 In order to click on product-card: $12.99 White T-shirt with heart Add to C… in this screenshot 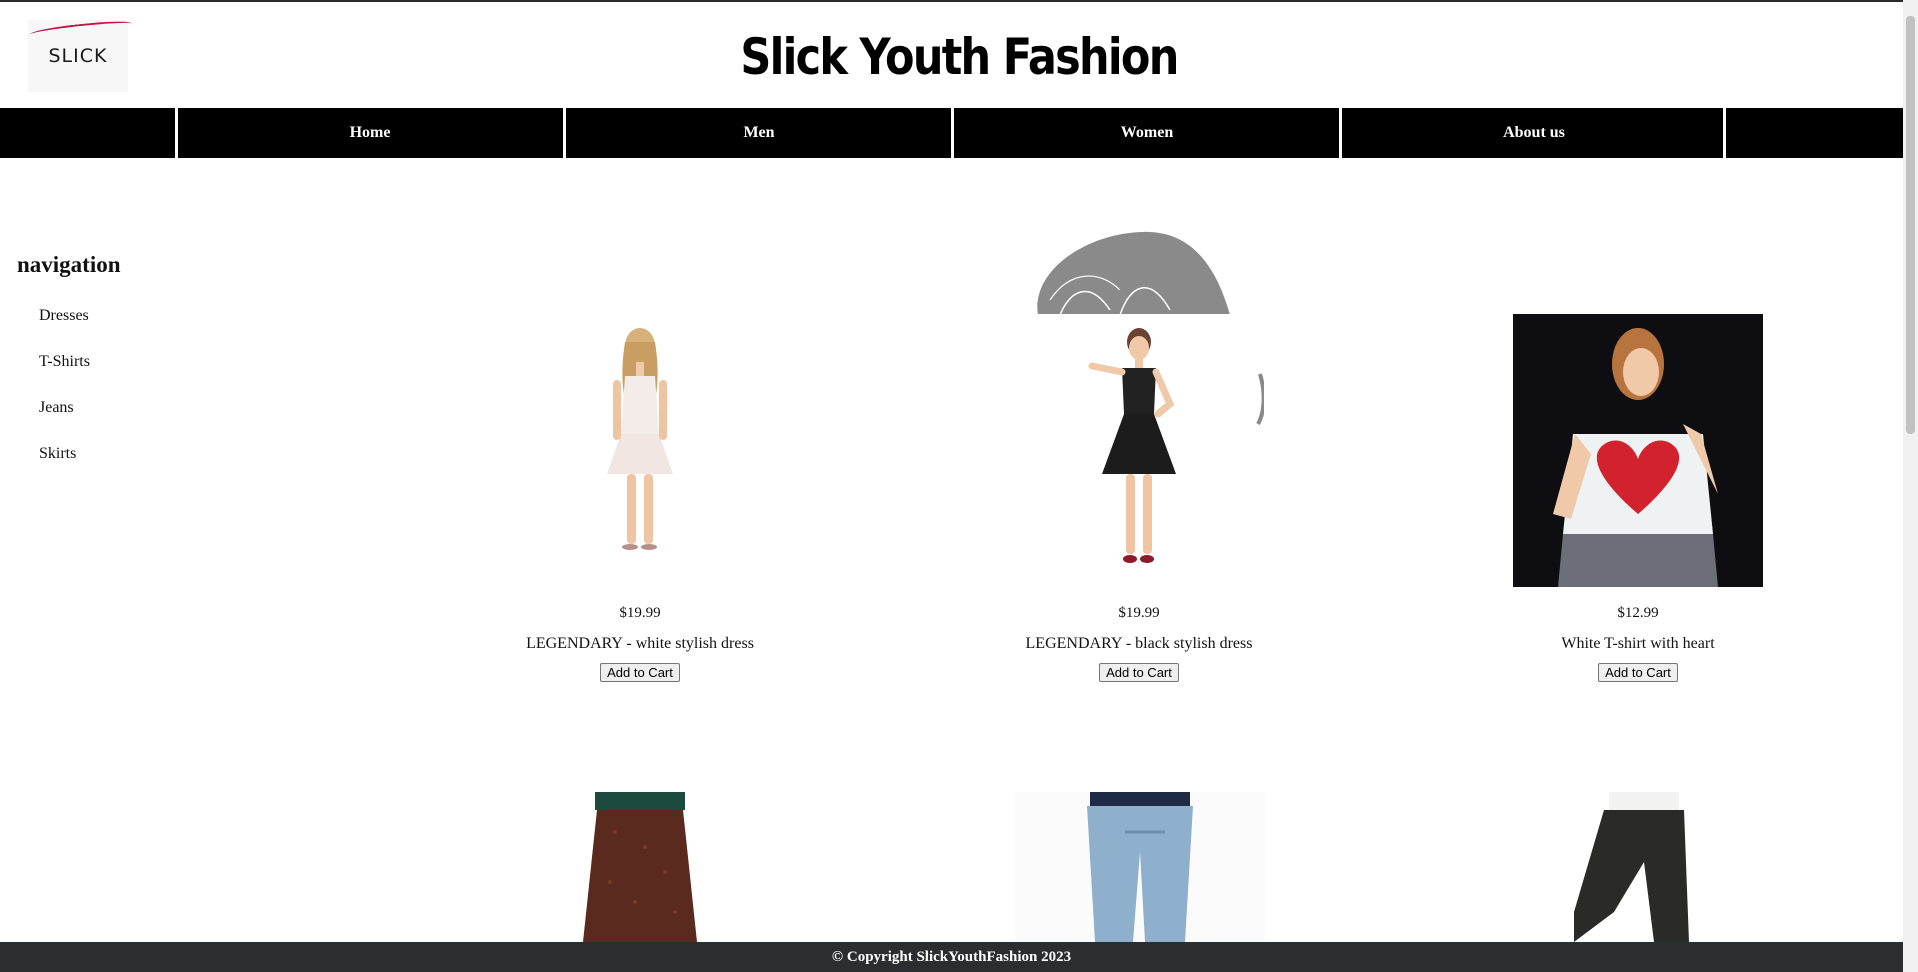, I will do `click(1638, 498)`.